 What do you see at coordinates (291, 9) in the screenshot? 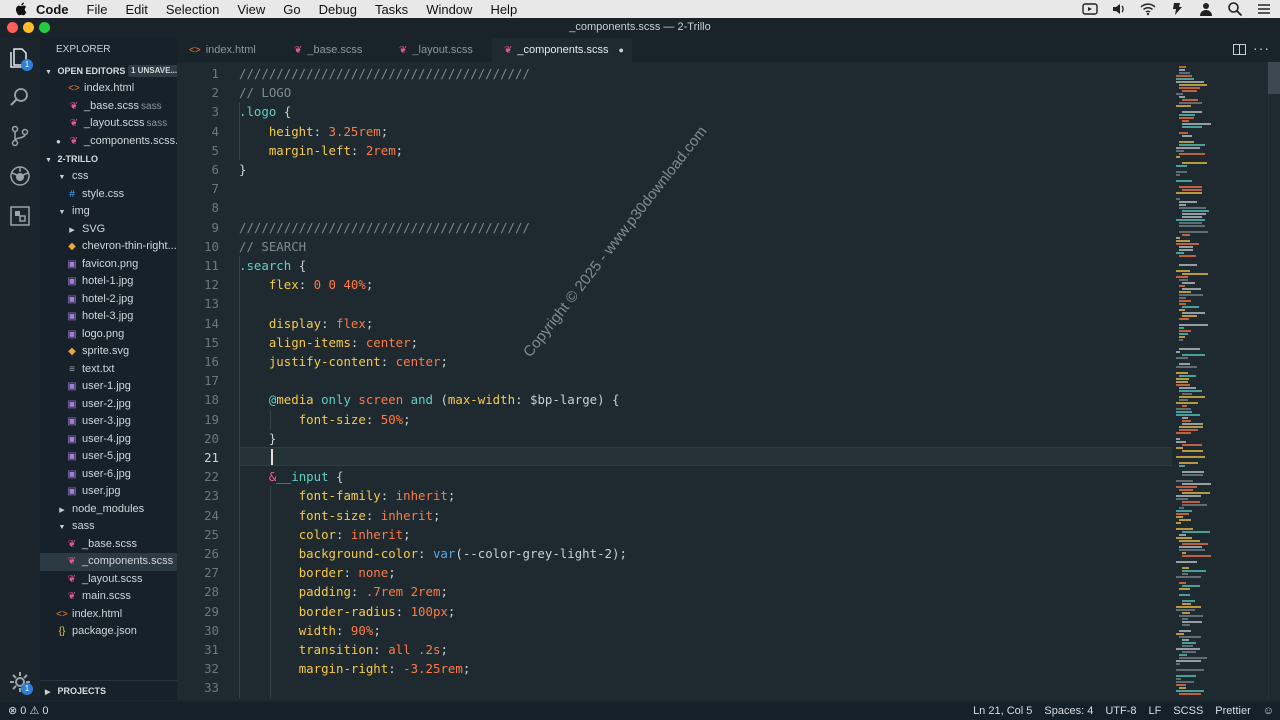
I see `menu-go: Go` at bounding box center [291, 9].